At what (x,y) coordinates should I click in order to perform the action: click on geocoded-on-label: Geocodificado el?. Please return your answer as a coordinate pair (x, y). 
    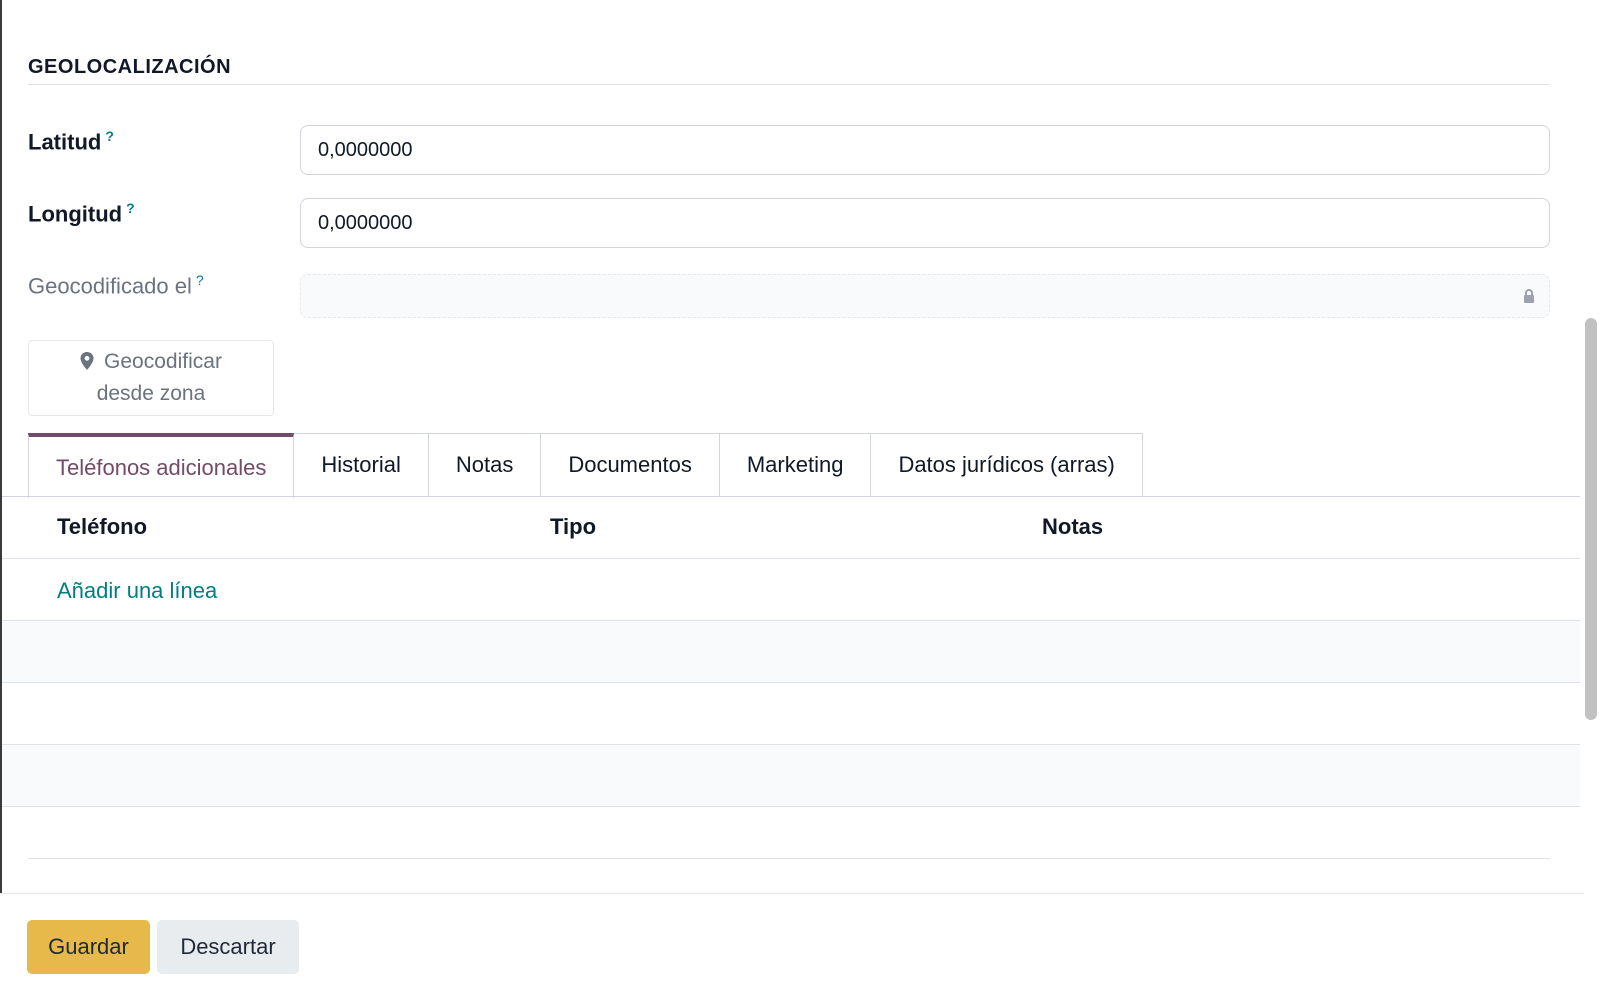
    Looking at the image, I should click on (116, 285).